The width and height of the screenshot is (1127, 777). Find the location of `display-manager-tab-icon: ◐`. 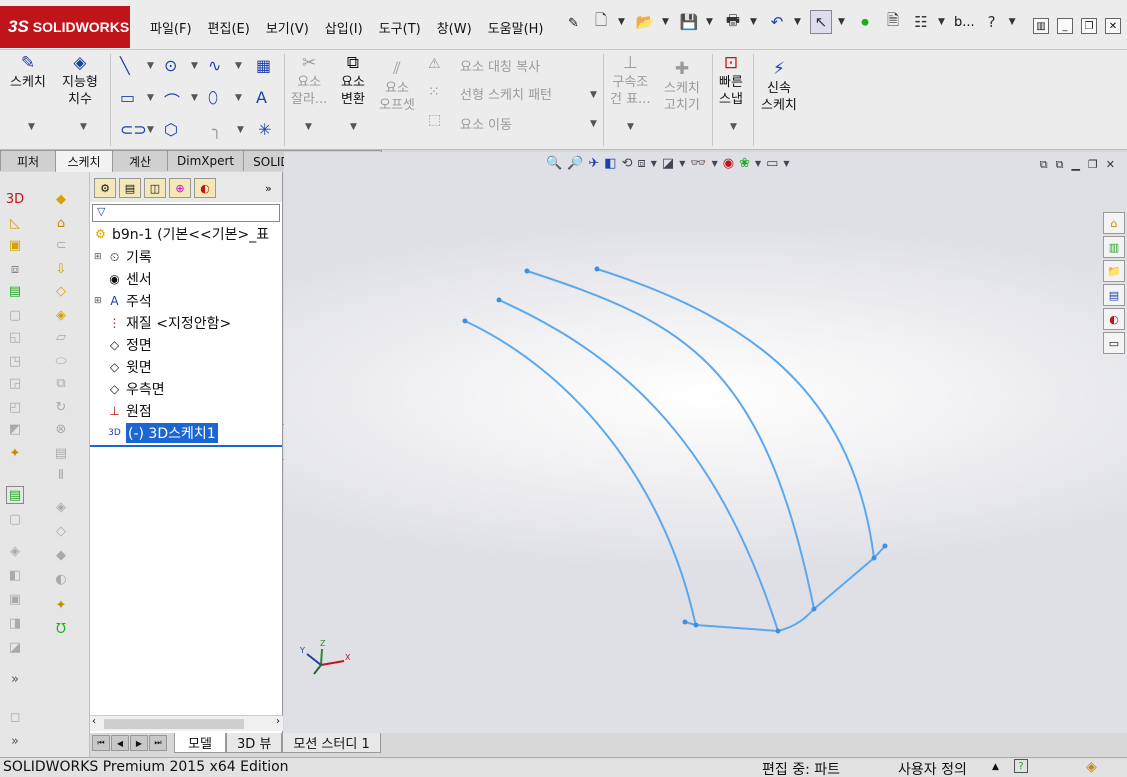

display-manager-tab-icon: ◐ is located at coordinates (205, 188).